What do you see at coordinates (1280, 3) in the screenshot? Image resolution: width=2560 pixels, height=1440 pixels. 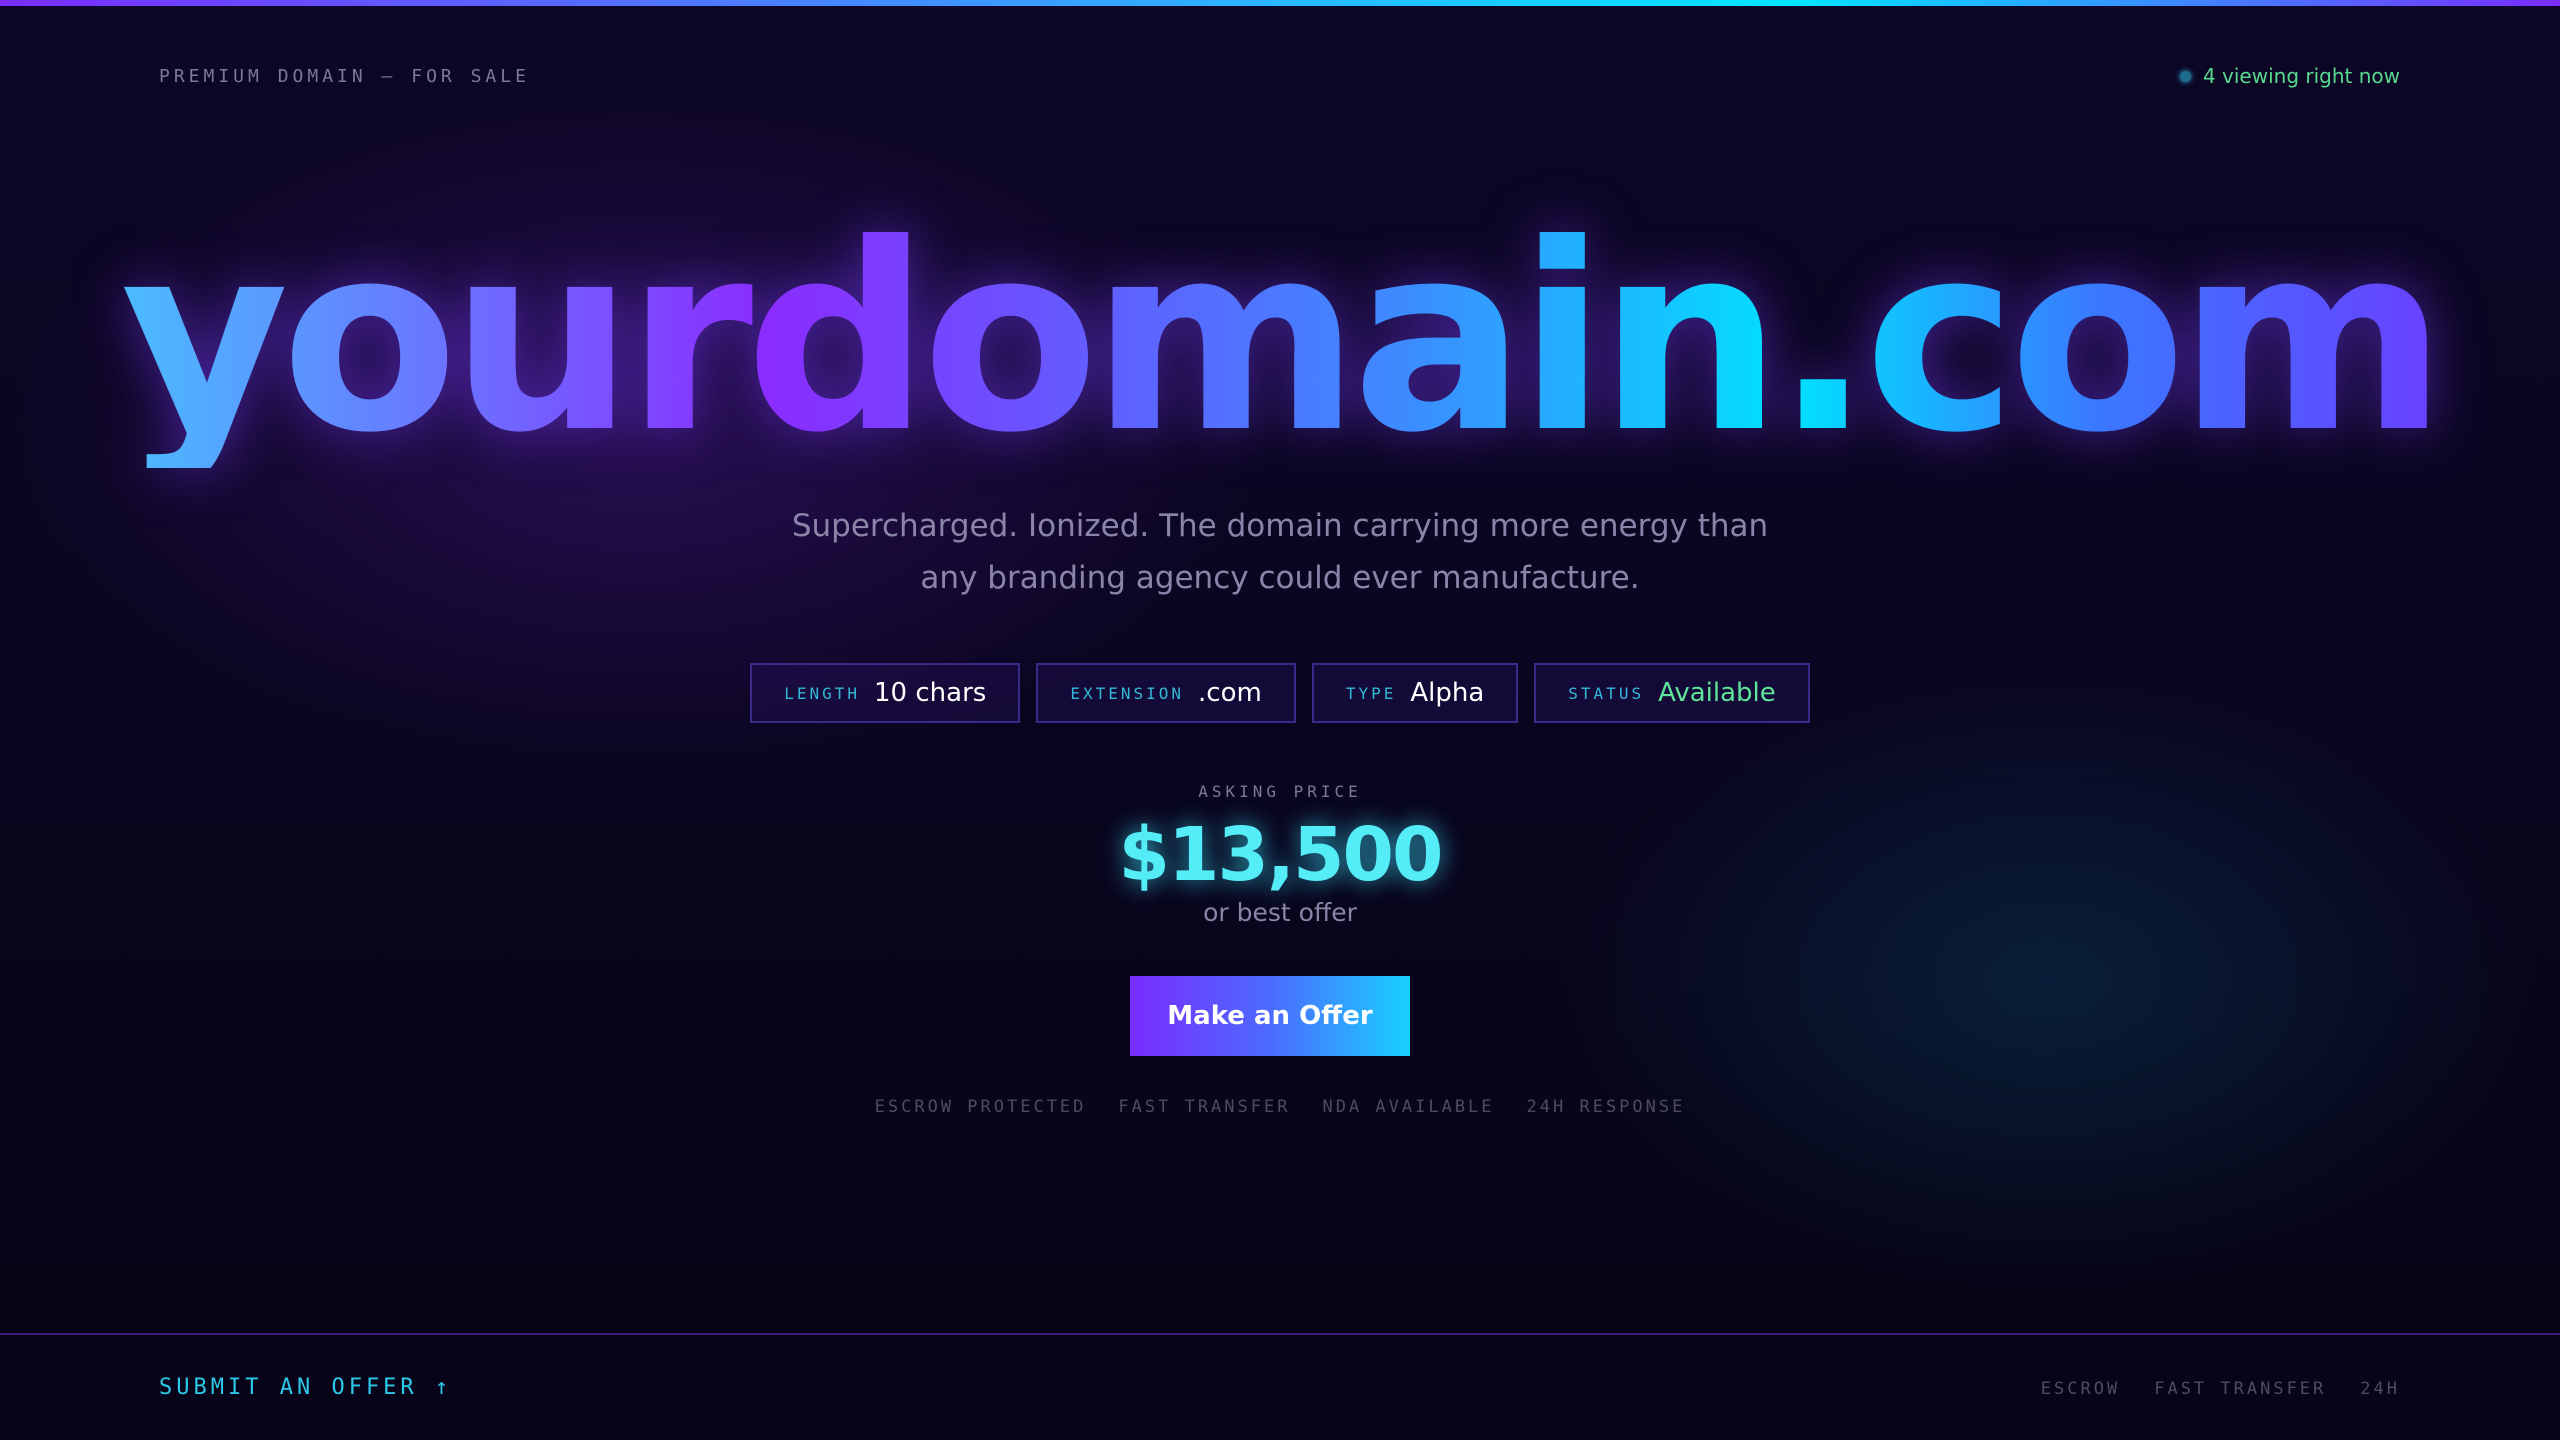 I see `top-accent-bar` at bounding box center [1280, 3].